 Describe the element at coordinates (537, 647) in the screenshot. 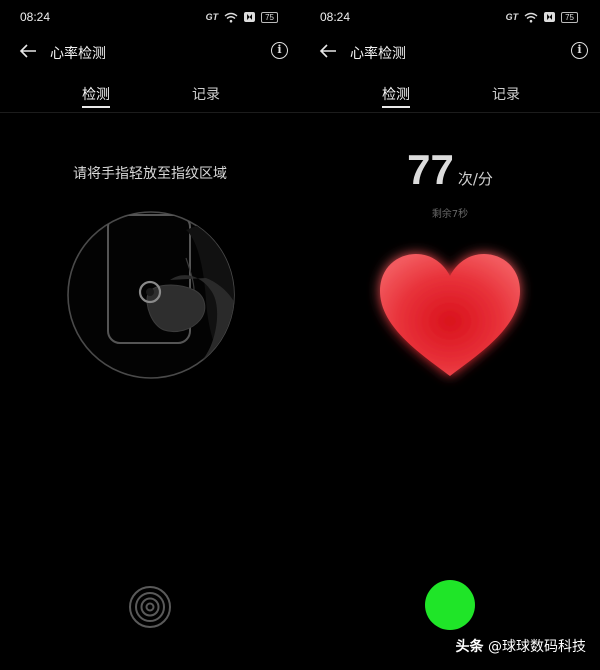

I see `watermark-handle: @球球数码科技` at that location.